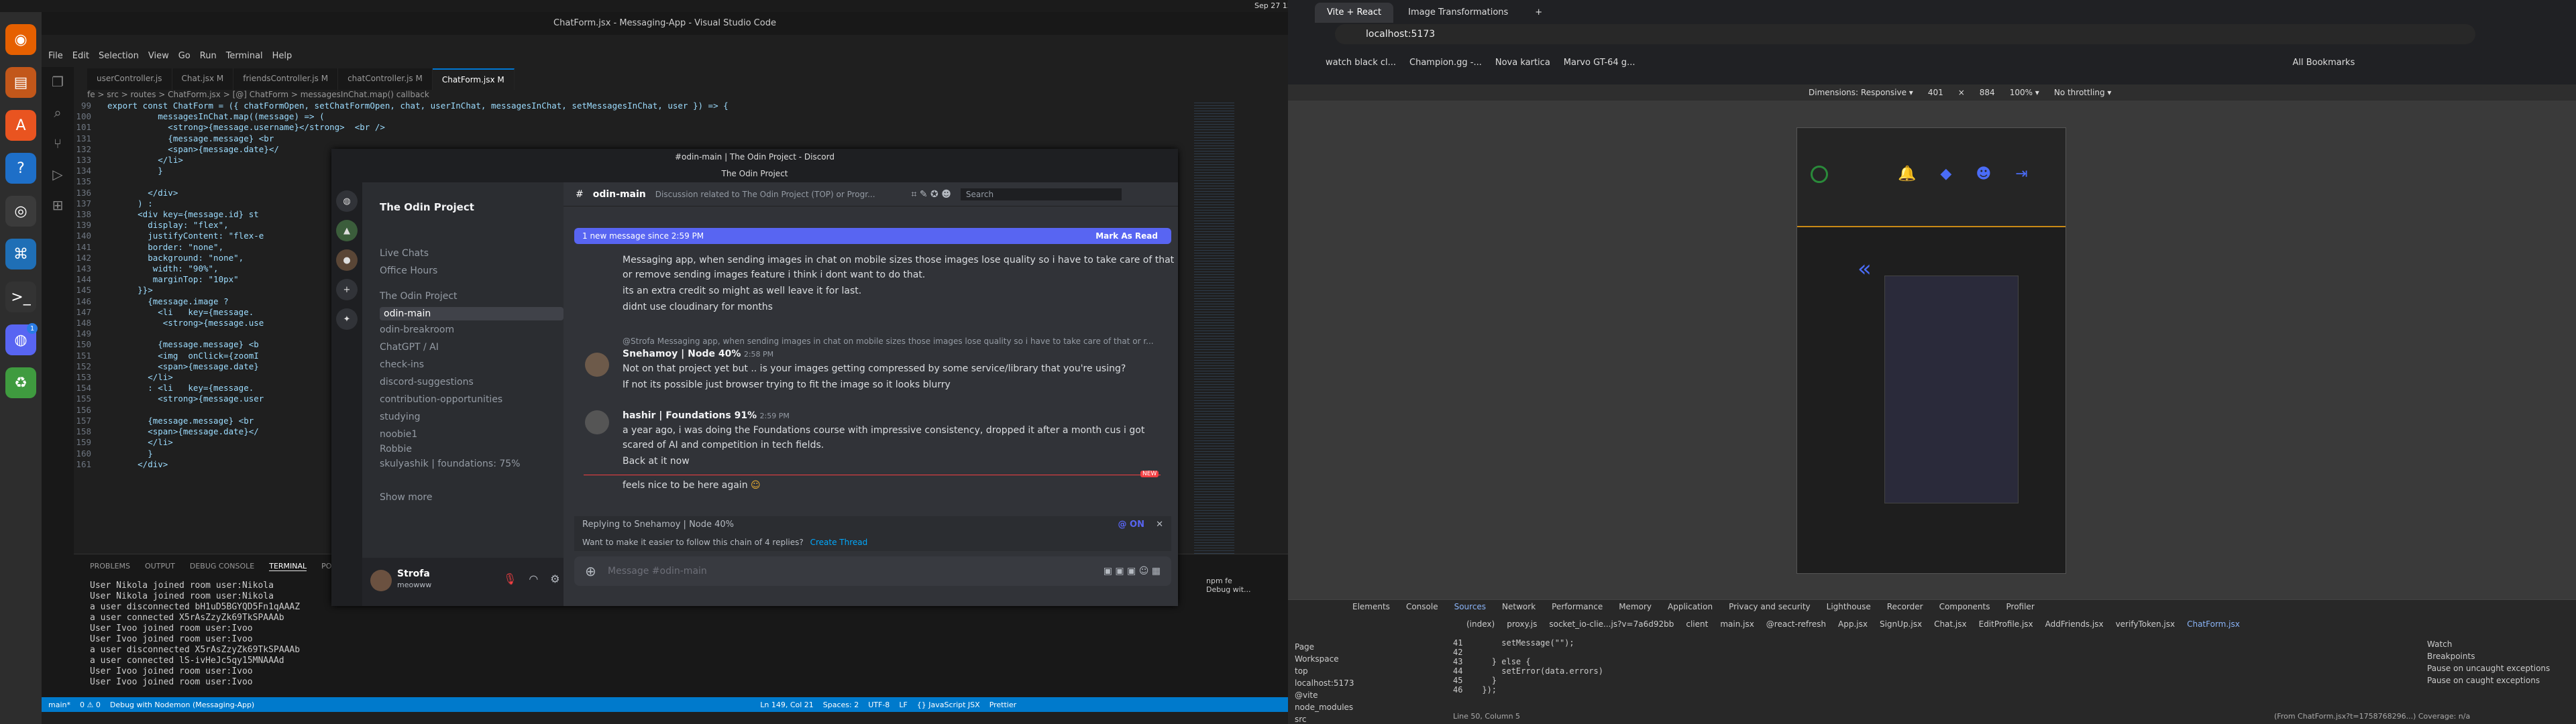  I want to click on tab-recorder: Recorder, so click(1905, 606).